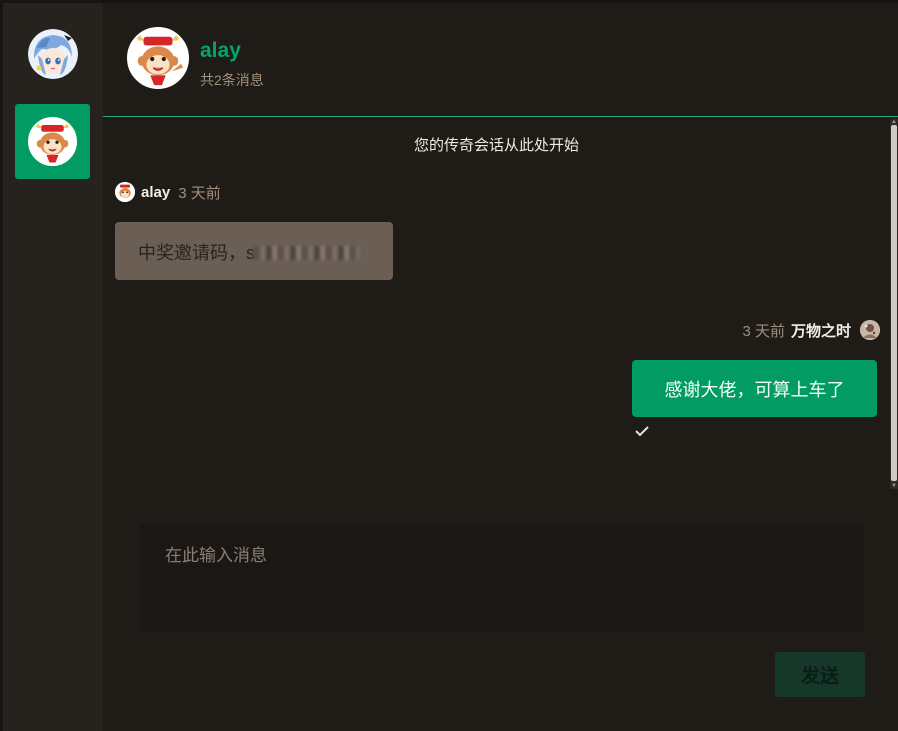 The image size is (898, 731). What do you see at coordinates (502, 578) in the screenshot?
I see `message-input` at bounding box center [502, 578].